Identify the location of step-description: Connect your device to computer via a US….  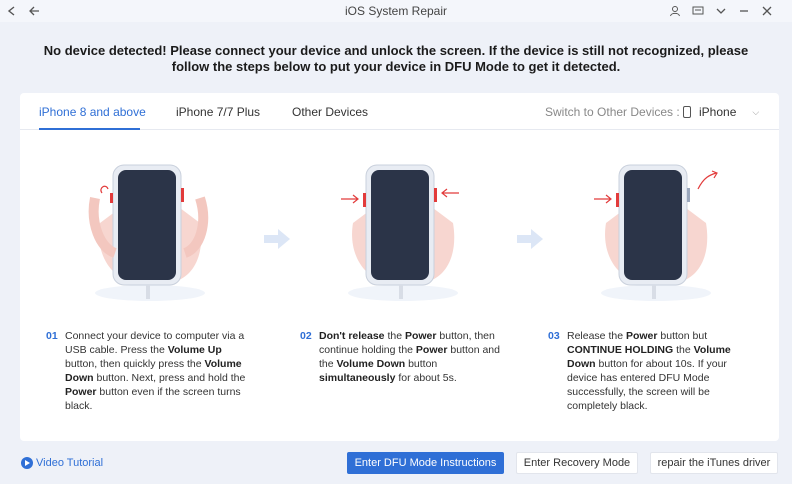
(155, 371).